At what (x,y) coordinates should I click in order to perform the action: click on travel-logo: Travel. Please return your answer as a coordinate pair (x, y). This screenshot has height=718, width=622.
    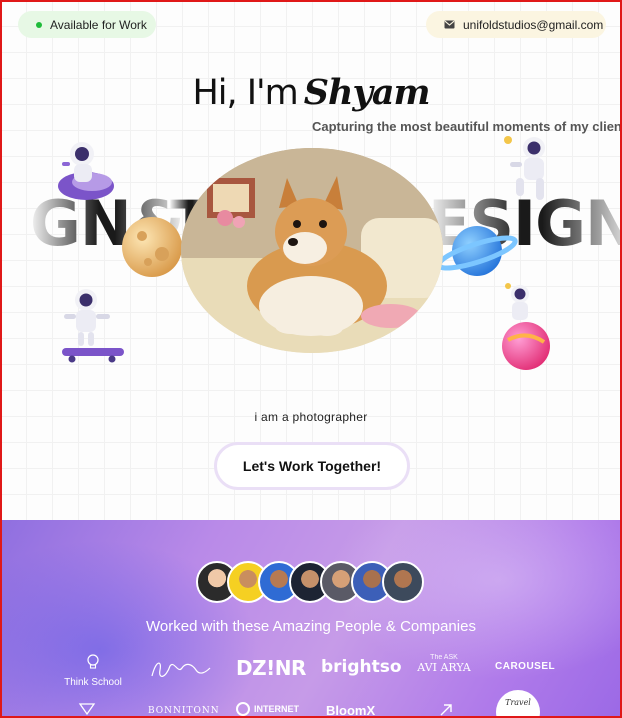
    Looking at the image, I should click on (518, 704).